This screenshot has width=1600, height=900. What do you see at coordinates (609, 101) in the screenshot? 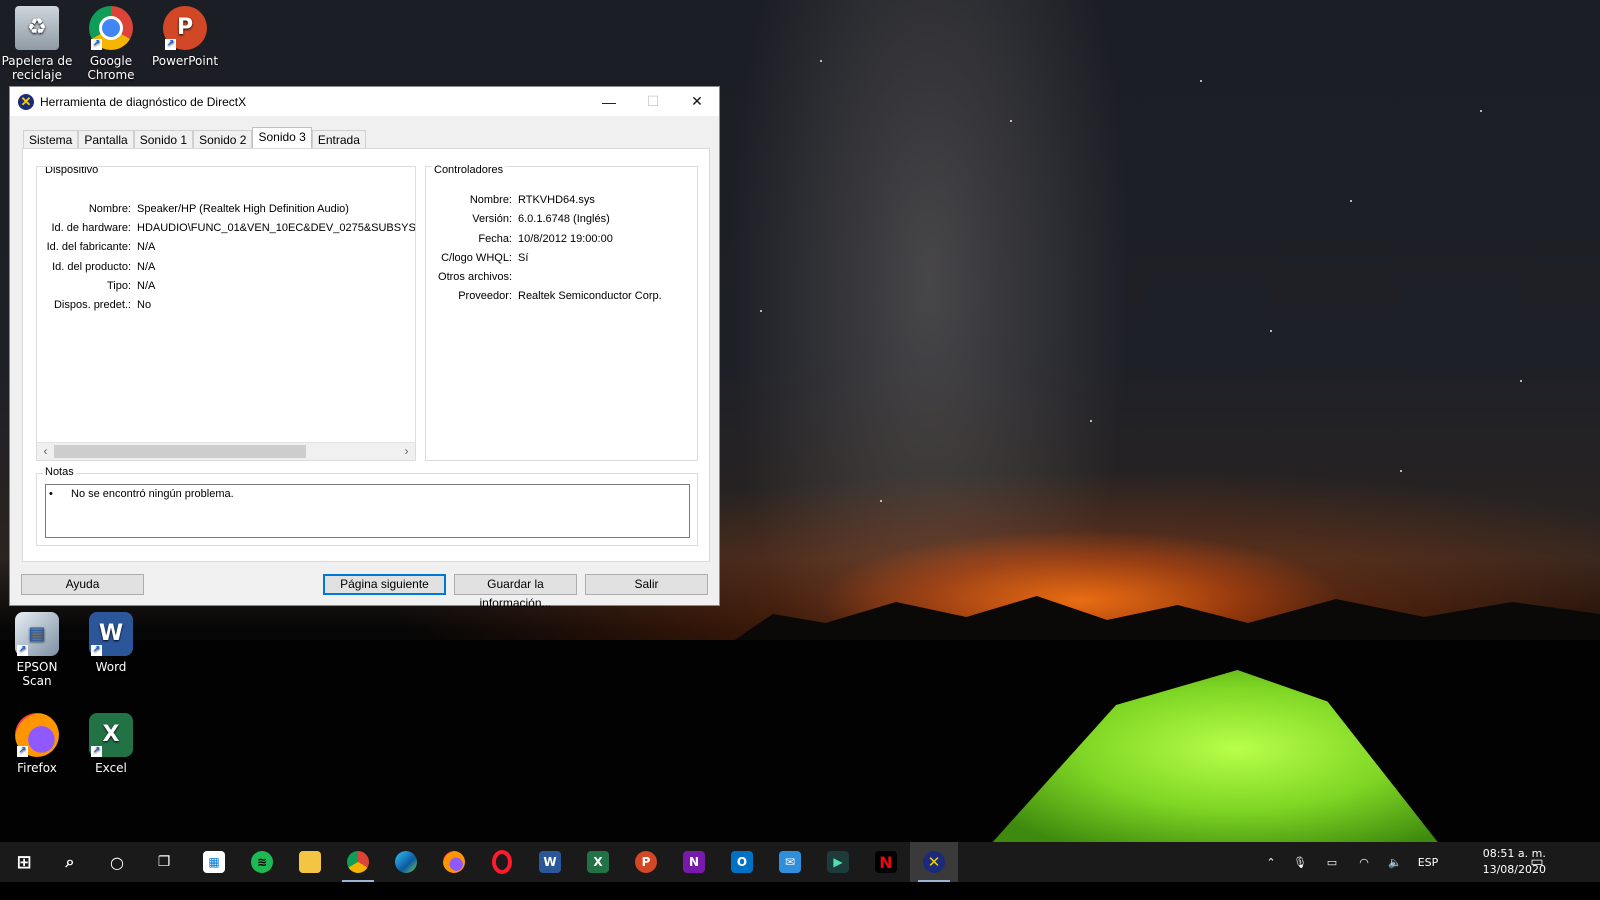
I see `minimize-button: —` at bounding box center [609, 101].